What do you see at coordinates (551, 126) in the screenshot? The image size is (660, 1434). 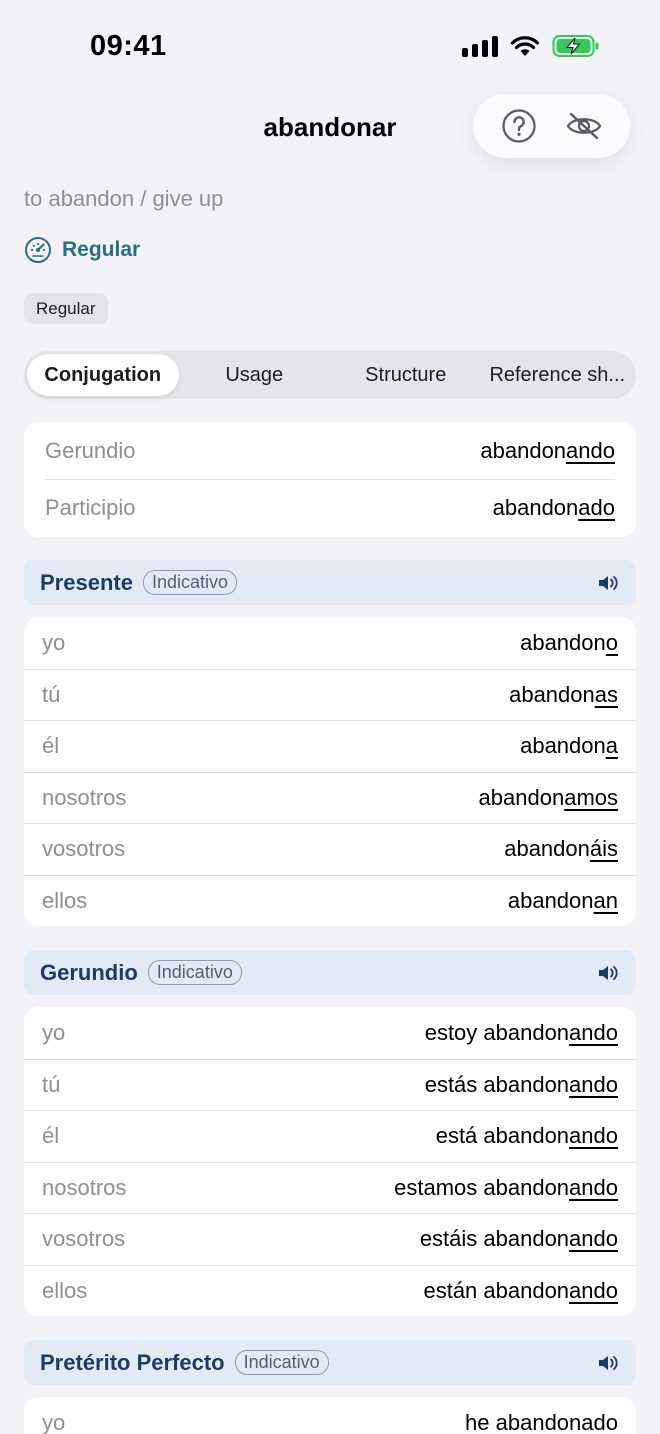 I see `header-actions` at bounding box center [551, 126].